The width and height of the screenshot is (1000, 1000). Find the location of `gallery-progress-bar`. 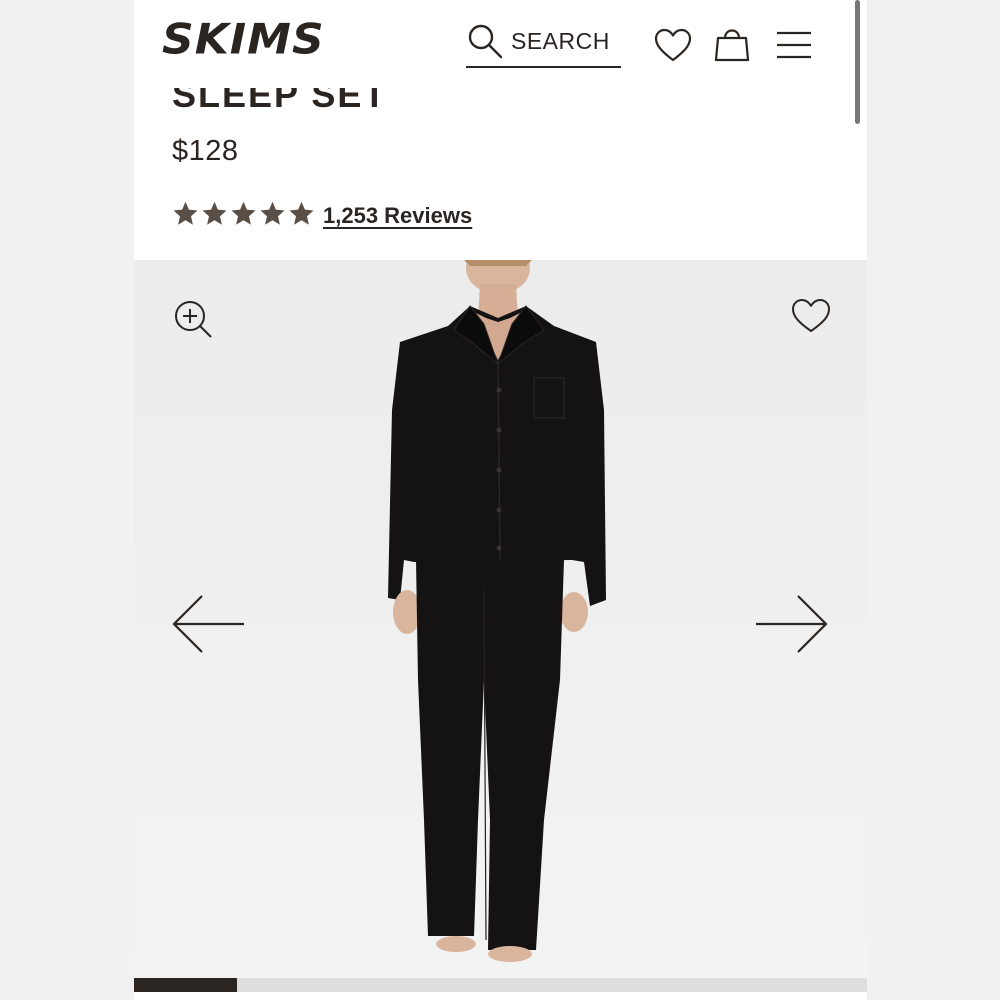

gallery-progress-bar is located at coordinates (500, 985).